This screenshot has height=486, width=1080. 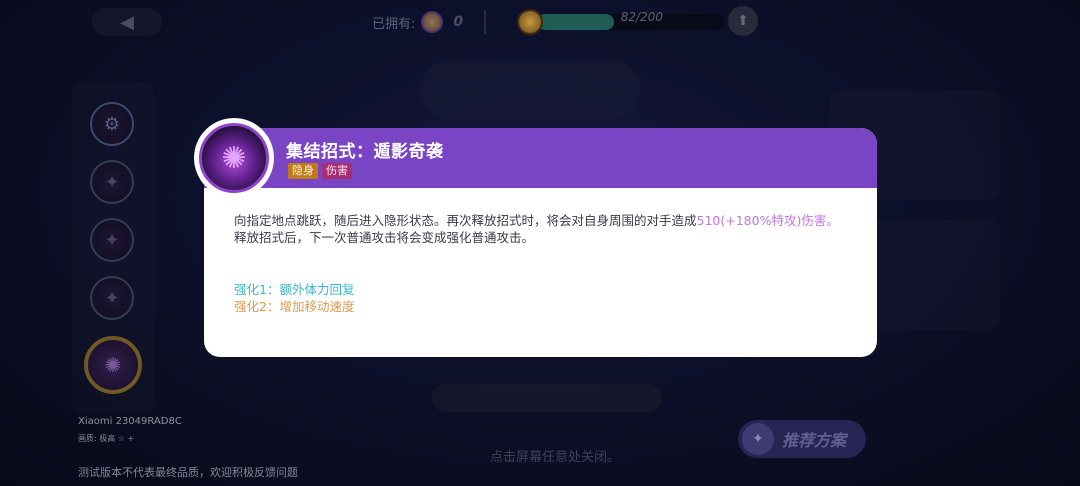 I want to click on popup-title: 集结招式：遁影奇袭, so click(x=365, y=152).